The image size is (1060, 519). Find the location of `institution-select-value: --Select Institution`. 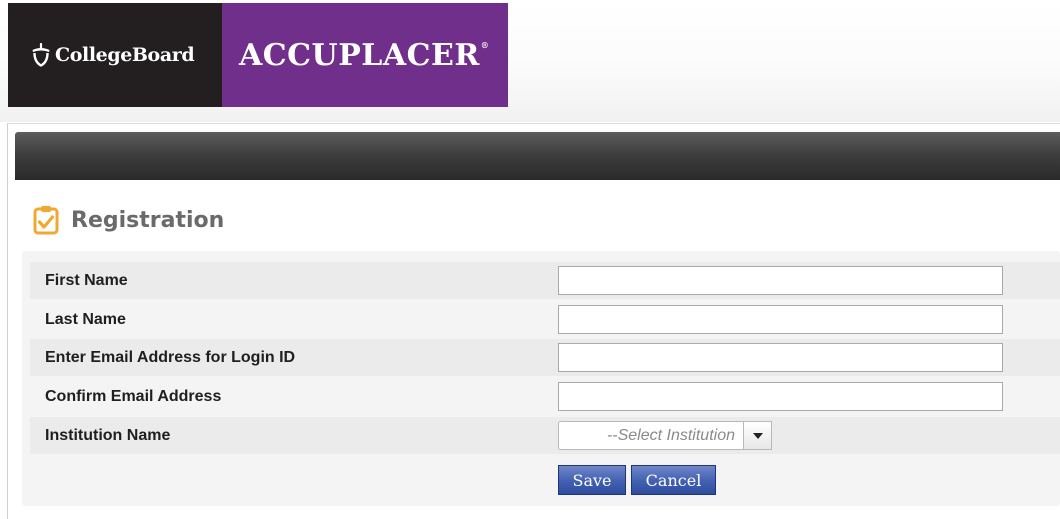

institution-select-value: --Select Institution is located at coordinates (651, 435).